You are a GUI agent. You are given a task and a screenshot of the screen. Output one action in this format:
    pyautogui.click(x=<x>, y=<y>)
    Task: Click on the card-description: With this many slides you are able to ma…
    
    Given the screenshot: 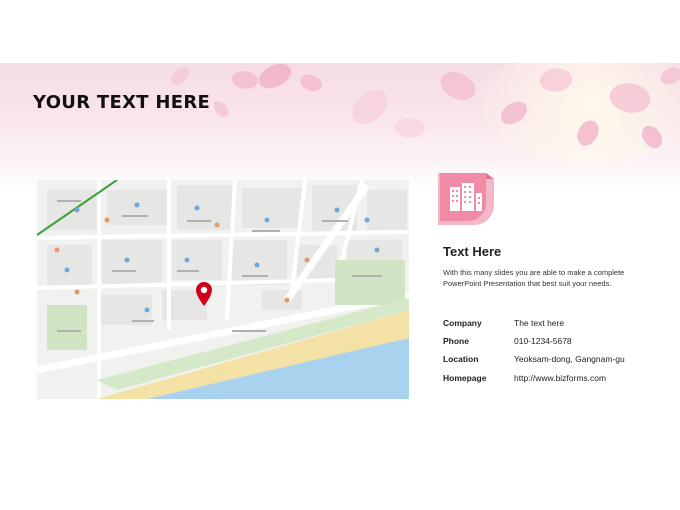 What is the action you would take?
    pyautogui.click(x=534, y=278)
    